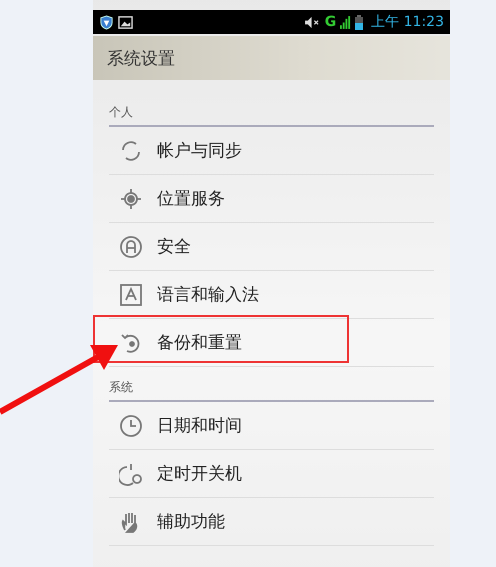 Image resolution: width=496 pixels, height=567 pixels. What do you see at coordinates (121, 112) in the screenshot?
I see `section-header: 个人` at bounding box center [121, 112].